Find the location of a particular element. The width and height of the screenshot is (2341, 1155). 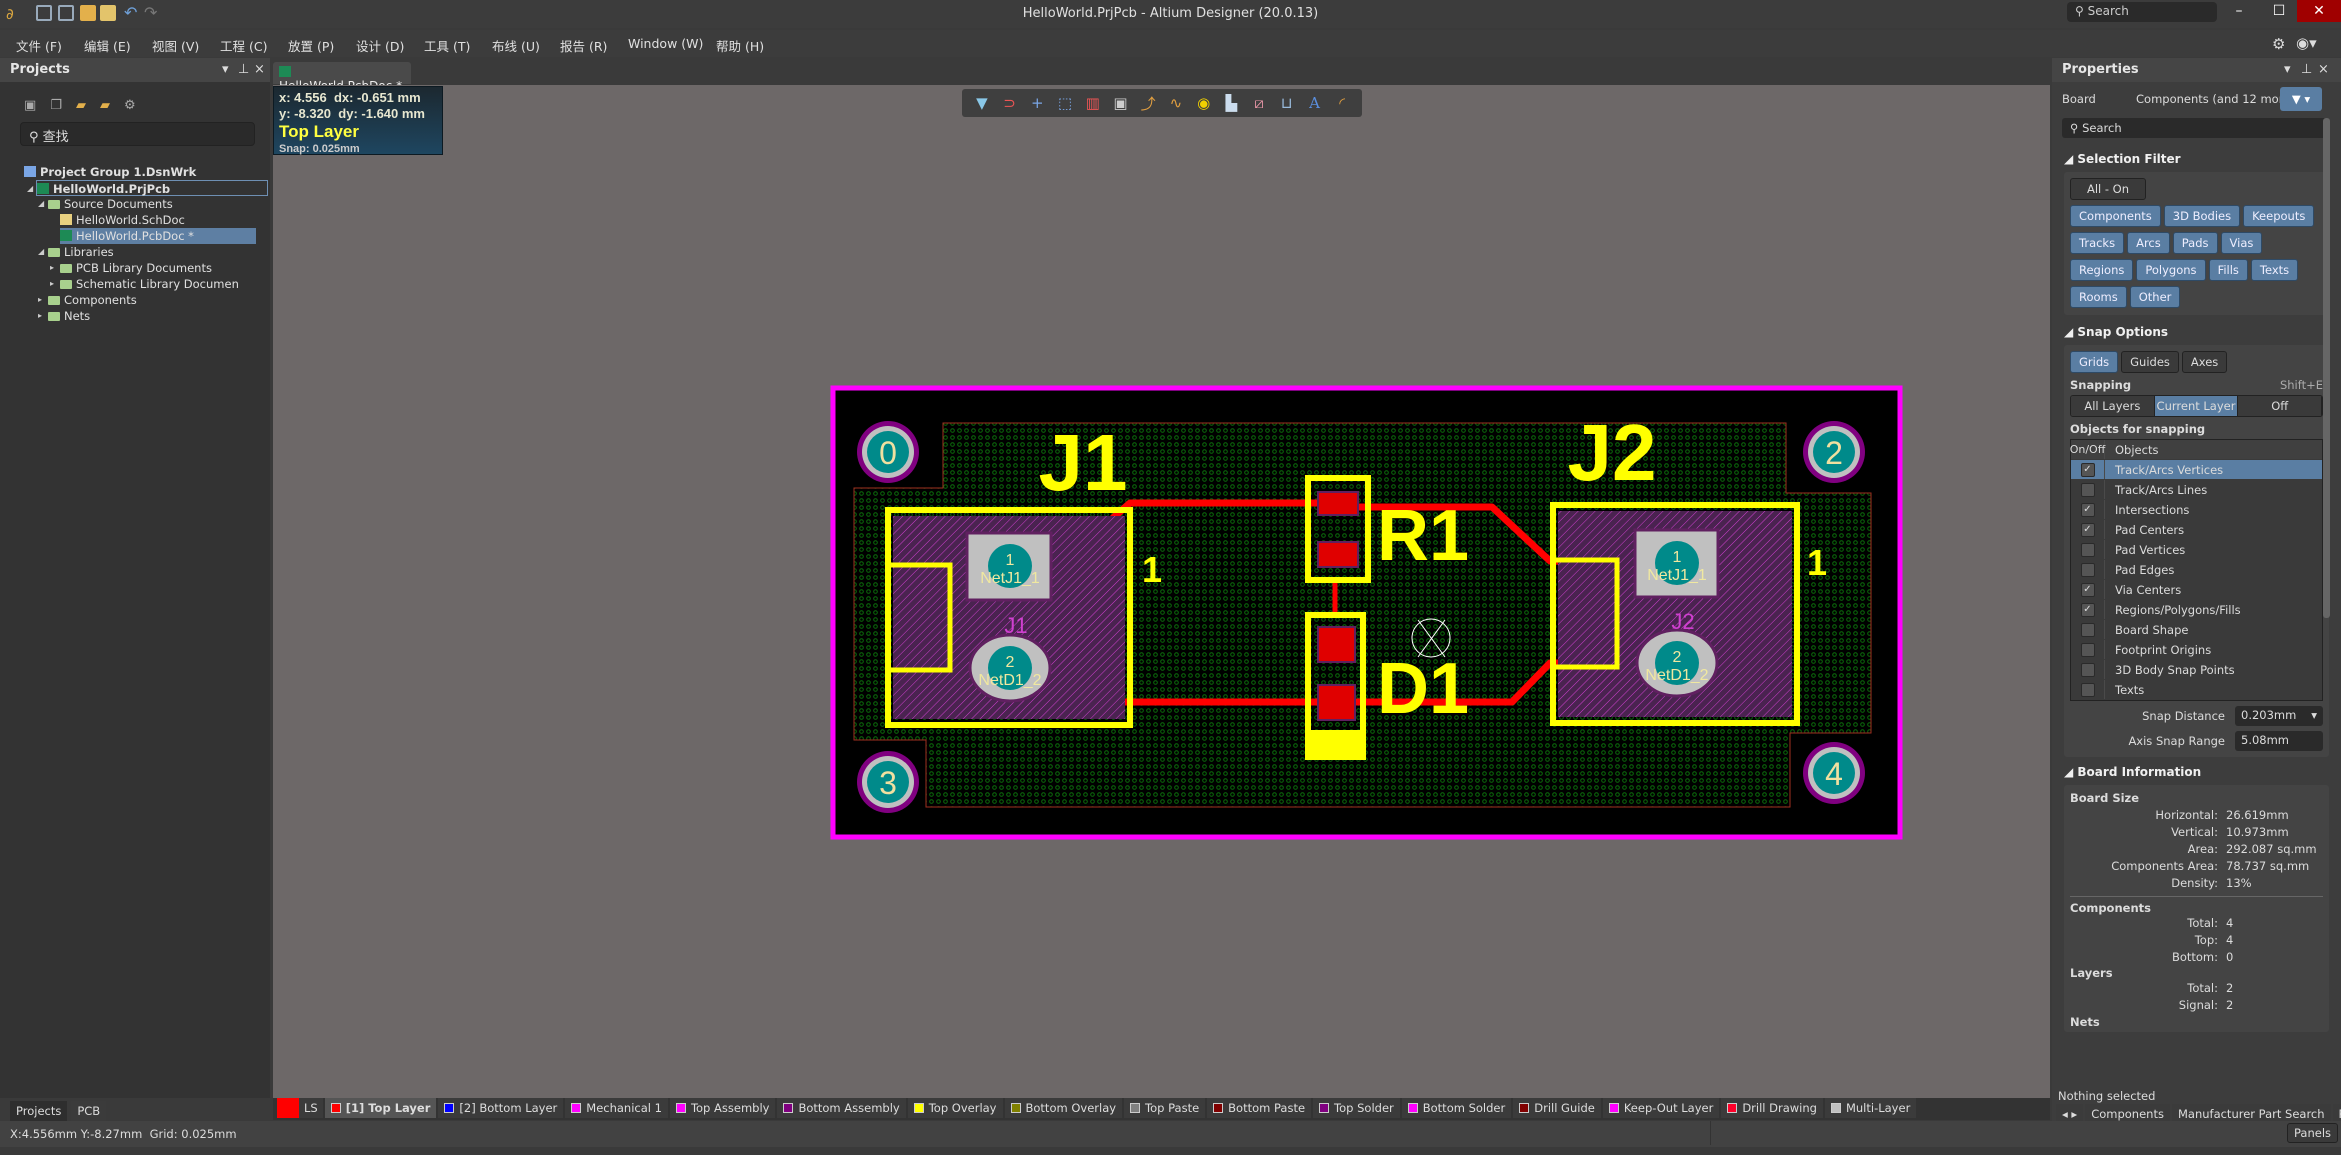

layer-tab: Mechanical 1 is located at coordinates (616, 1108).